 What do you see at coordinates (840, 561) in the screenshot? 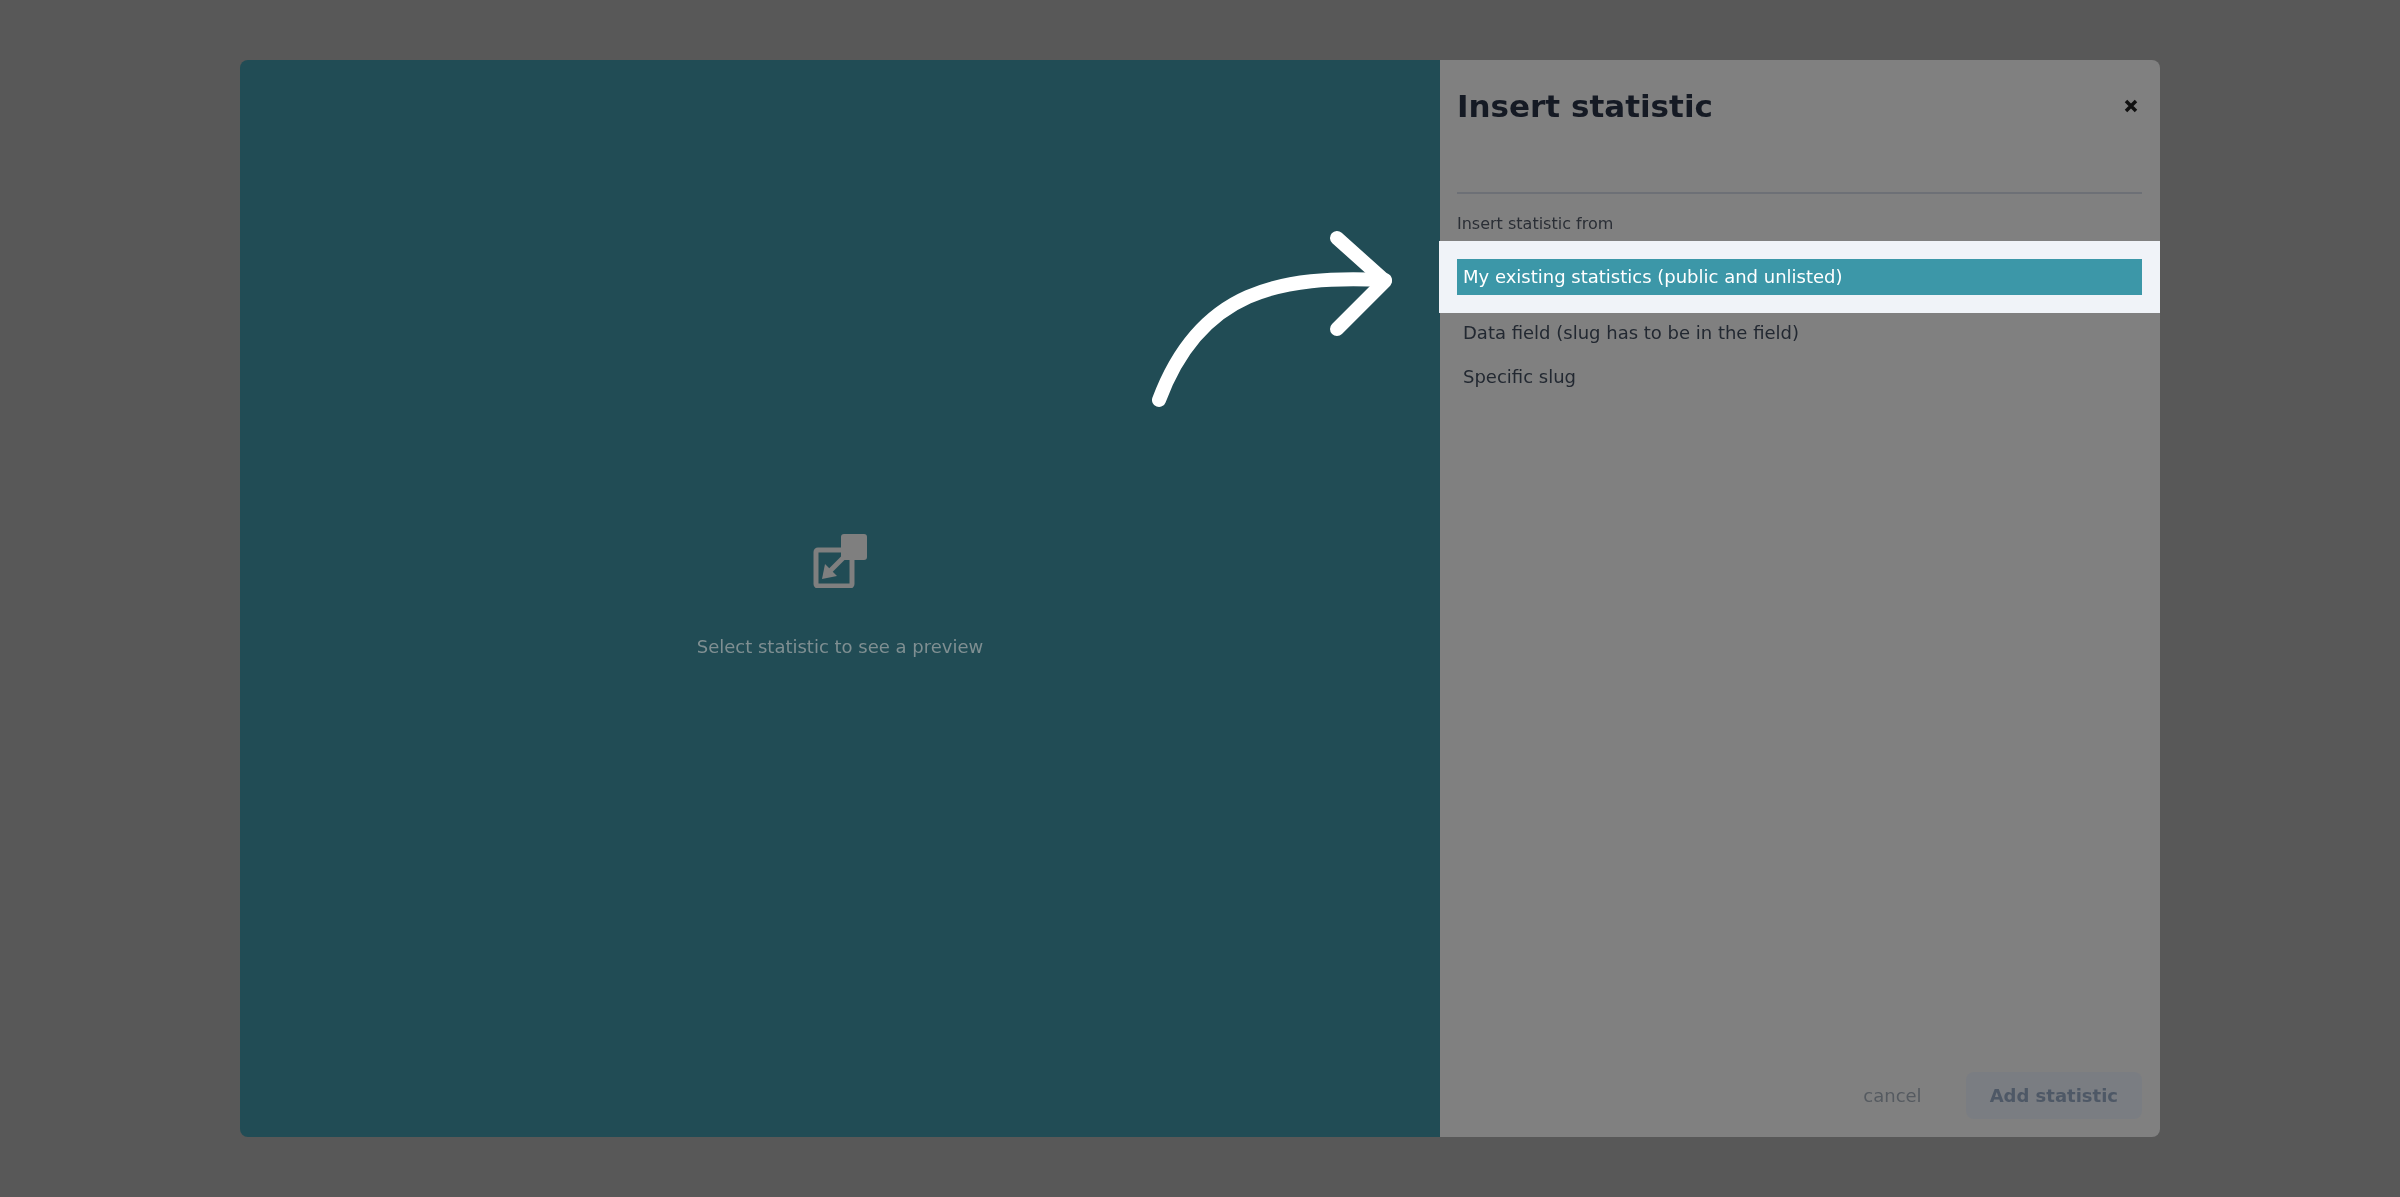
I see `insert-picture-icon` at bounding box center [840, 561].